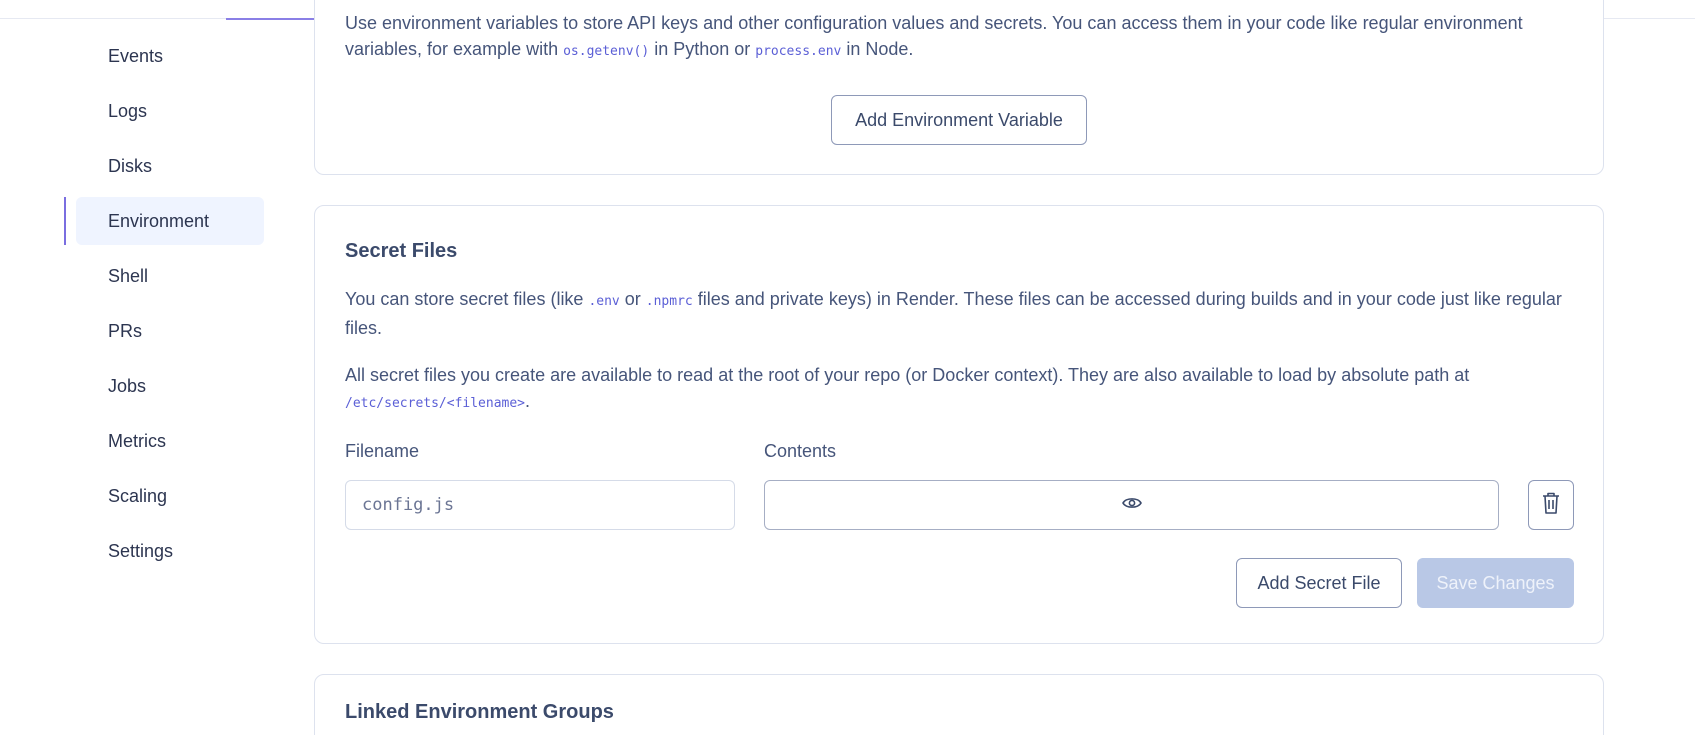 The image size is (1695, 735). What do you see at coordinates (606, 51) in the screenshot?
I see `code-getenv: os.getenv()` at bounding box center [606, 51].